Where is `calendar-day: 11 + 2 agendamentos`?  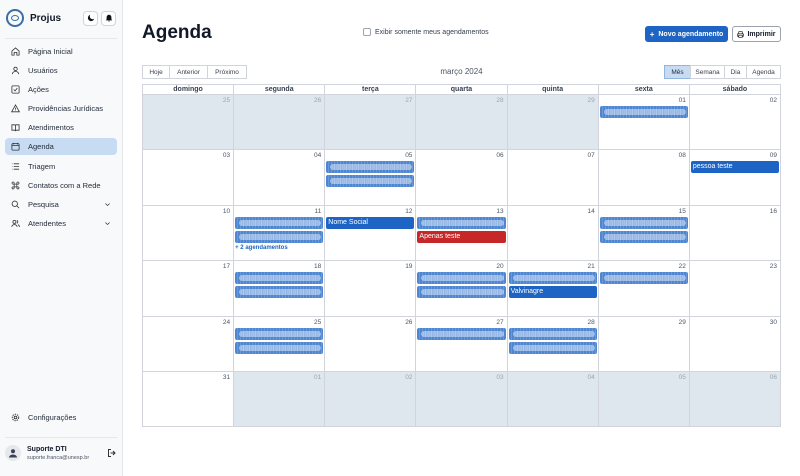
calendar-day: 11 + 2 agendamentos is located at coordinates (280, 233).